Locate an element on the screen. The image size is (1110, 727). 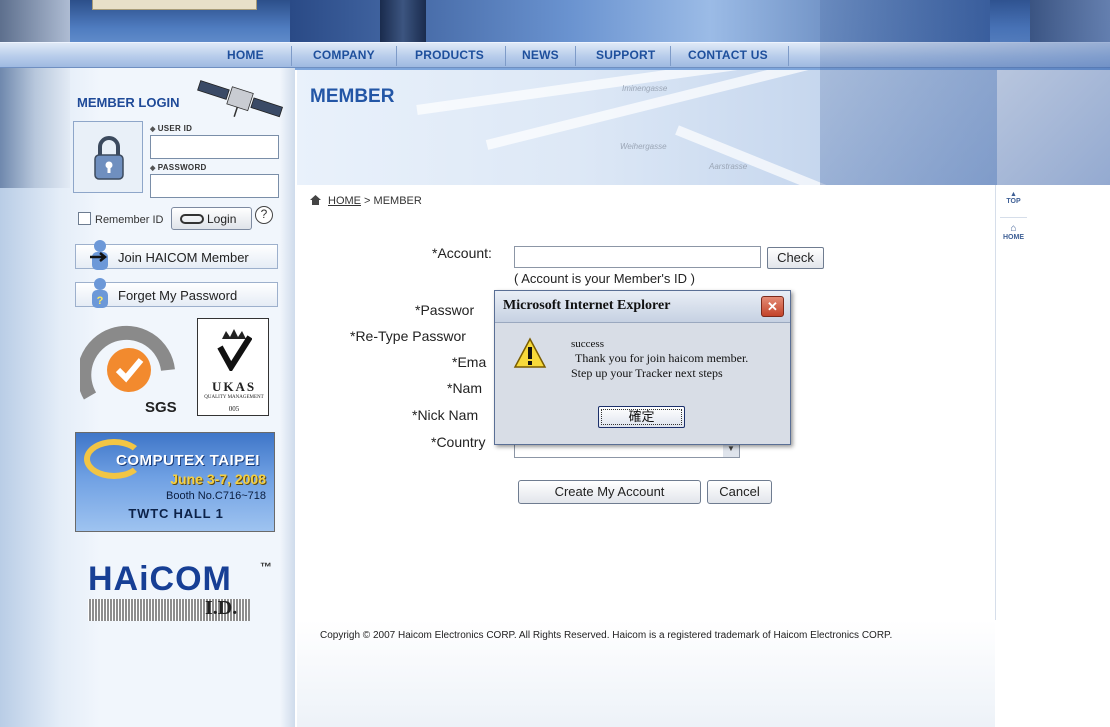
dialog-message-line: Step up your Tracker next steps is located at coordinates (647, 373).